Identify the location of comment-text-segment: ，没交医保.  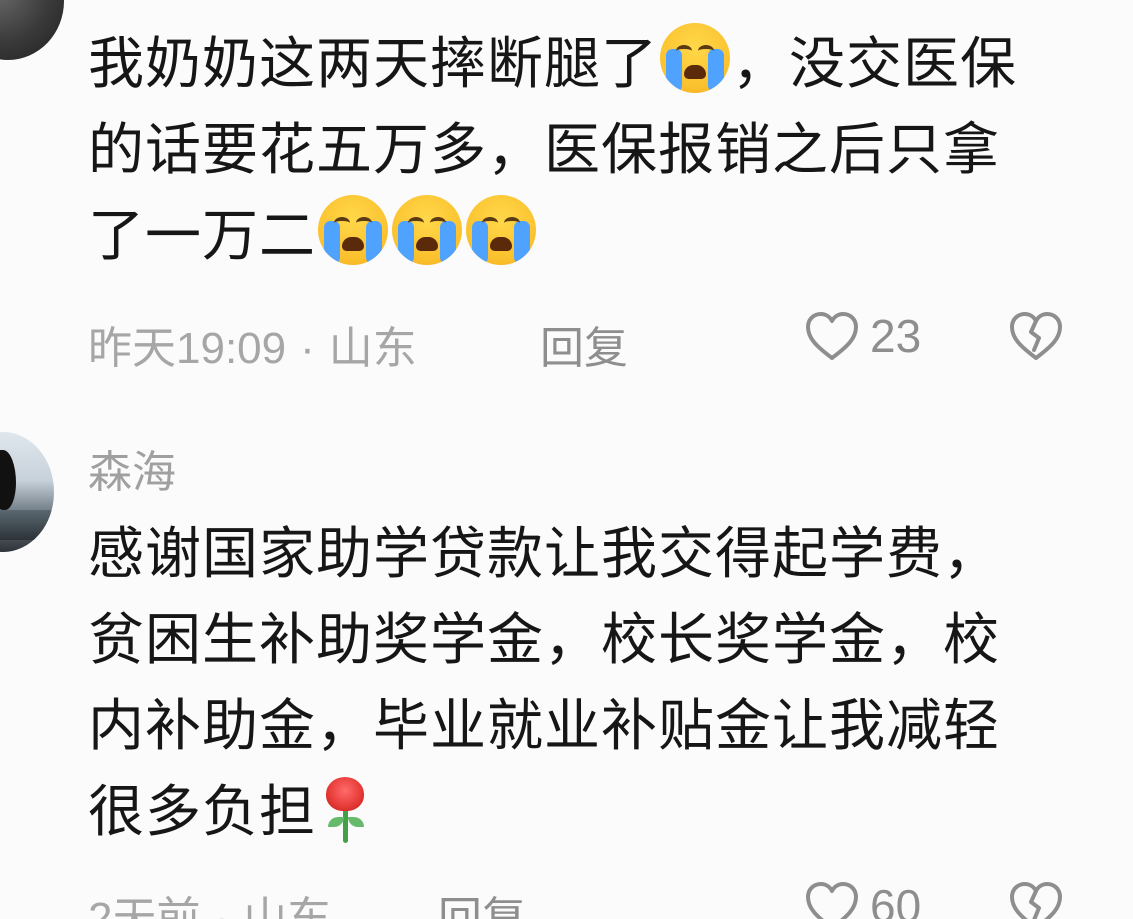
(874, 64).